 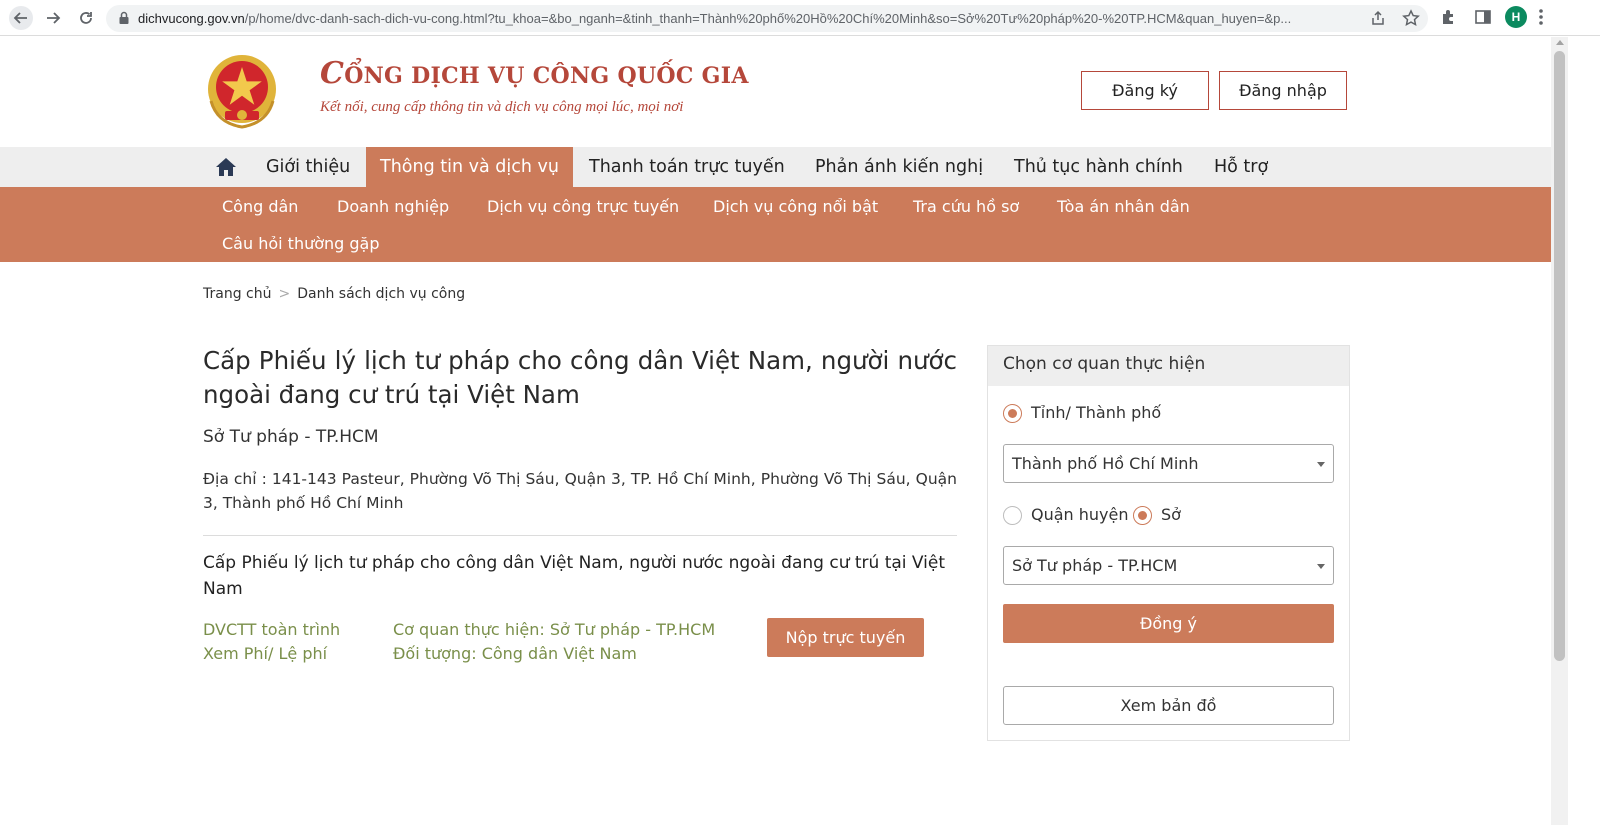 I want to click on subnav-item-cong-dan: Công dân, so click(x=260, y=206).